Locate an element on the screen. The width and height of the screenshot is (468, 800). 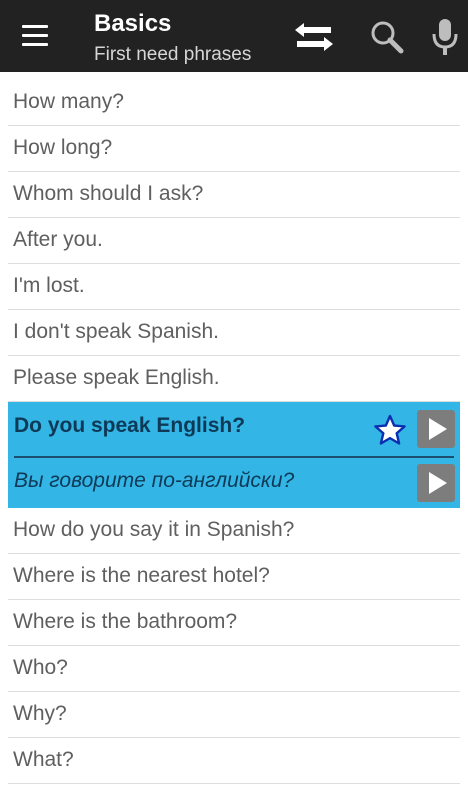
star-icon is located at coordinates (390, 430).